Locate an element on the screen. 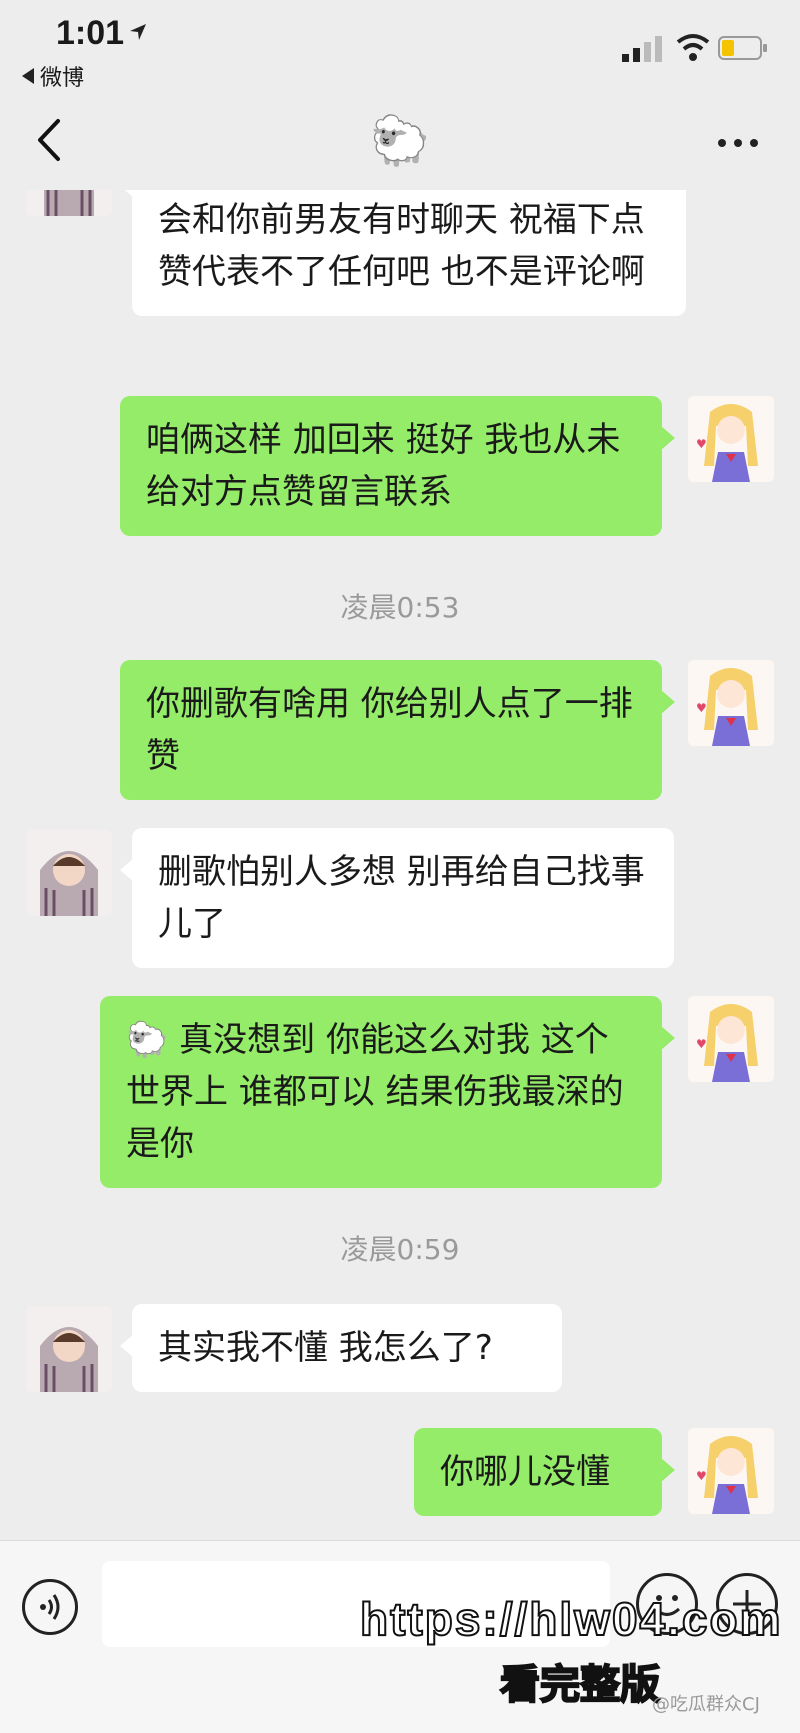 This screenshot has height=1733, width=800. message-bubble-received: 删歌怕别人多想 别再给自己找事儿了 is located at coordinates (397, 898).